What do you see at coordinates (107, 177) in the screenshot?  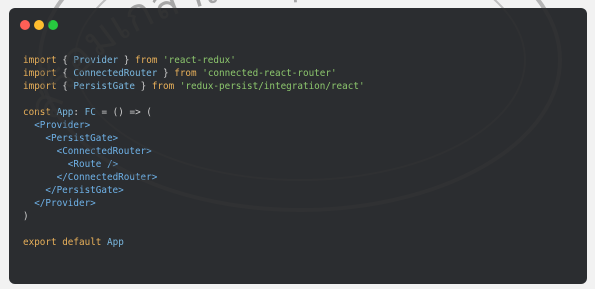 I see `code-token: </ConnectedRouter>` at bounding box center [107, 177].